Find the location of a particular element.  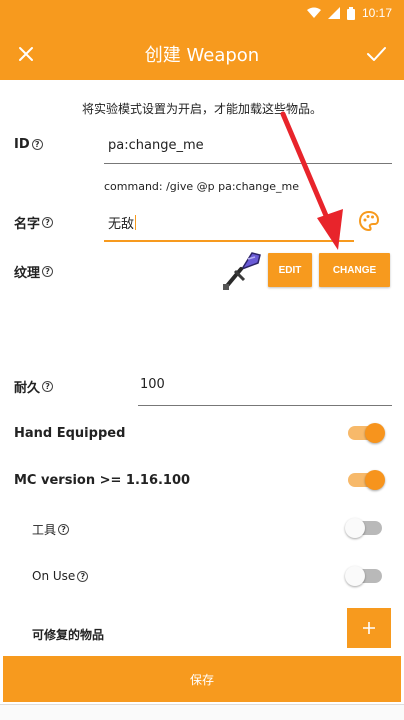

page-title: 创建 Weapon is located at coordinates (202, 55).